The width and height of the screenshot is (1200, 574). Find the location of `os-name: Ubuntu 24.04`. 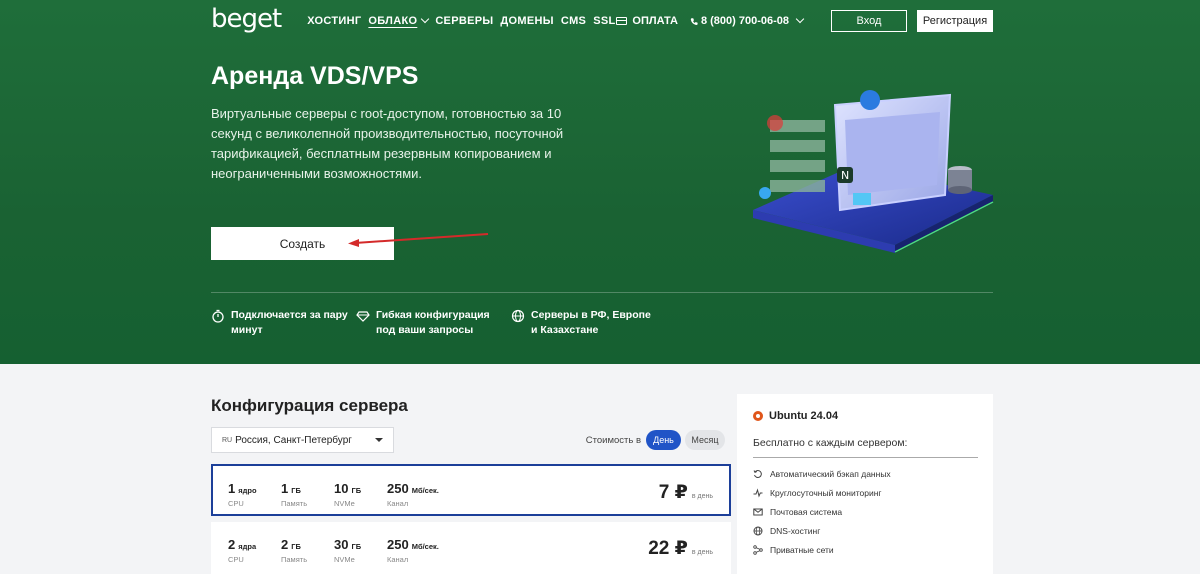

os-name: Ubuntu 24.04 is located at coordinates (804, 416).